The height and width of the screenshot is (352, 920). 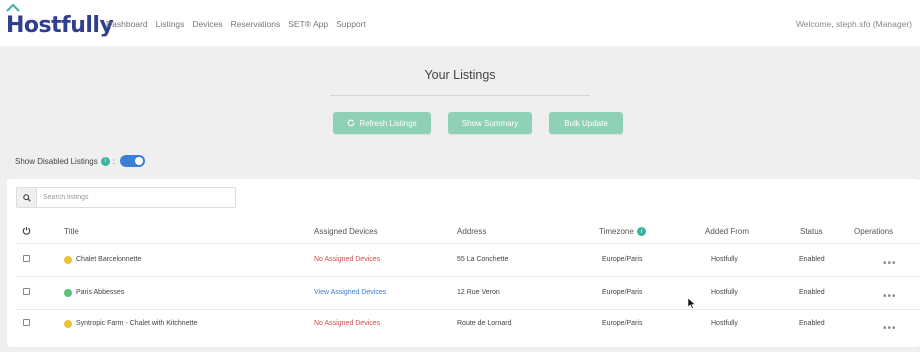 What do you see at coordinates (308, 24) in the screenshot?
I see `nav-set-app: SET® App` at bounding box center [308, 24].